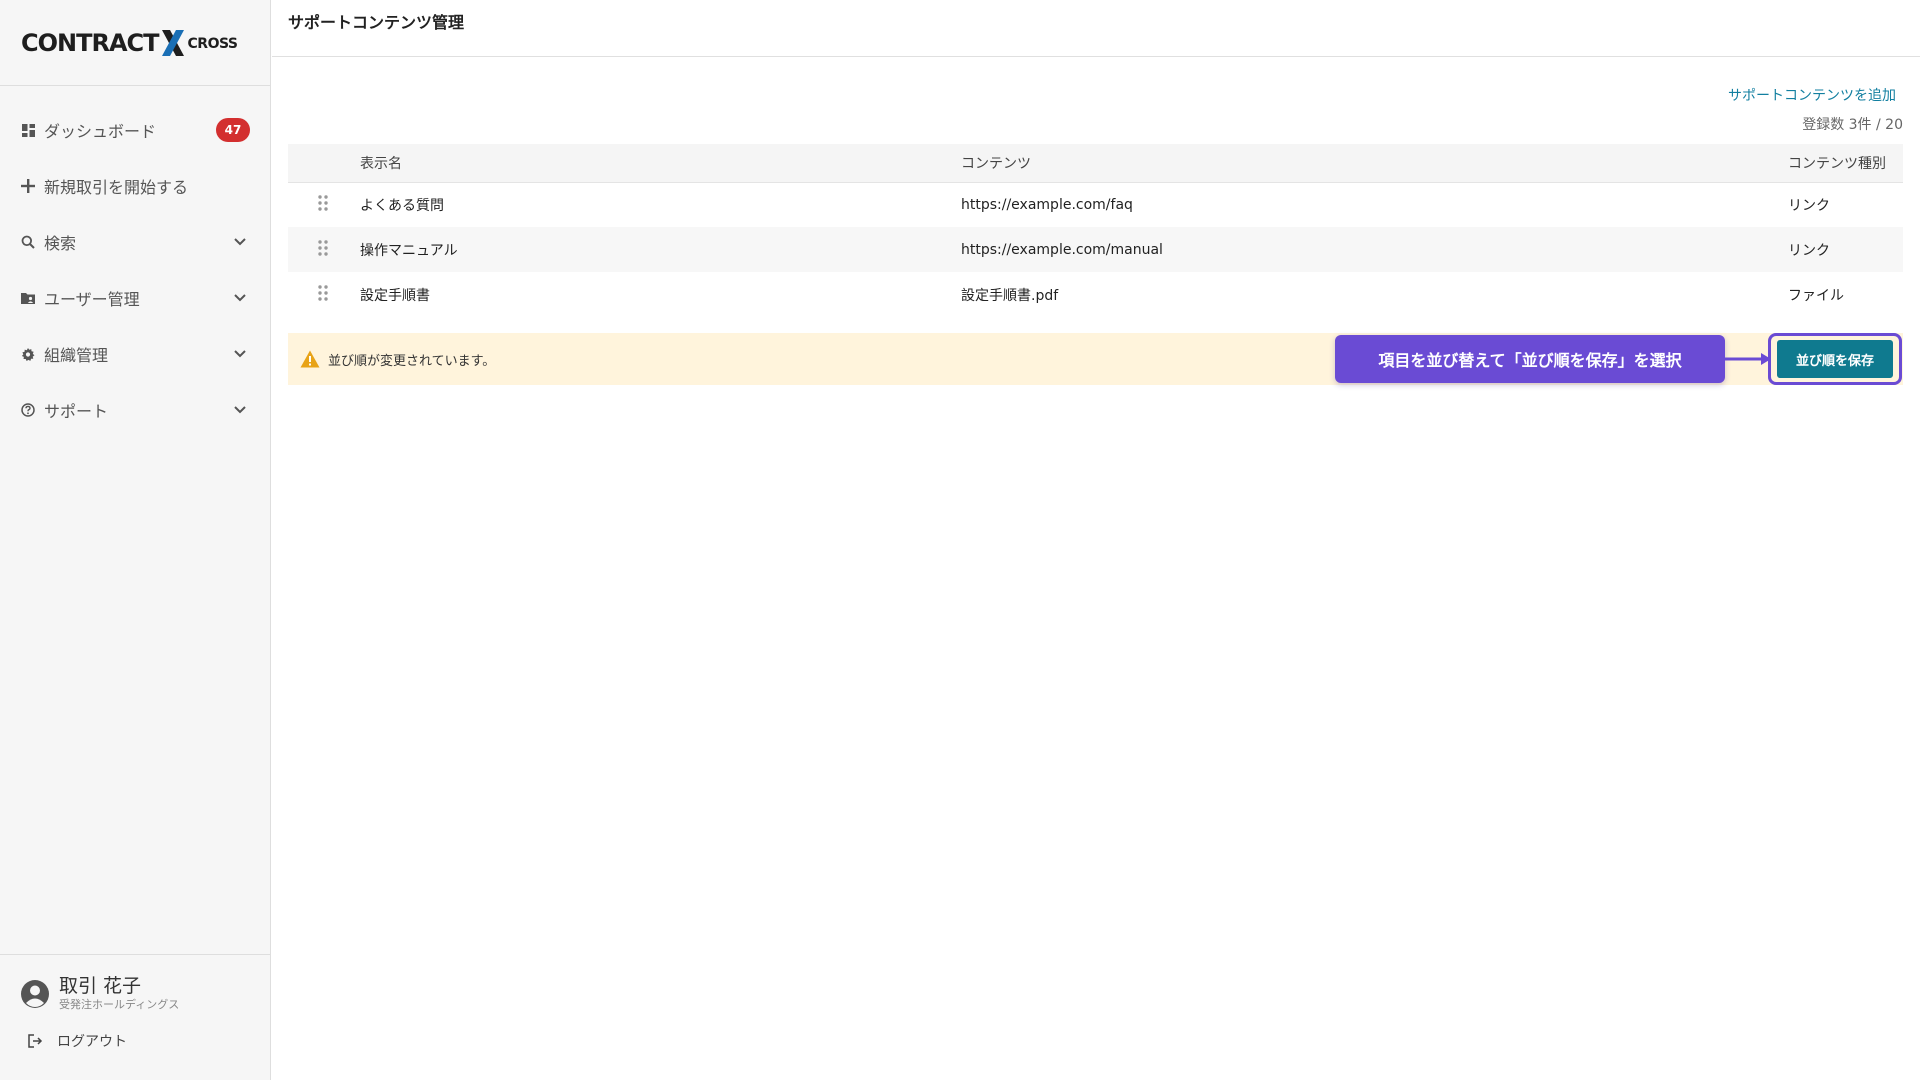 This screenshot has width=1920, height=1080. What do you see at coordinates (1852, 125) in the screenshot?
I see `registration-count: 登録数 3件 / 20` at bounding box center [1852, 125].